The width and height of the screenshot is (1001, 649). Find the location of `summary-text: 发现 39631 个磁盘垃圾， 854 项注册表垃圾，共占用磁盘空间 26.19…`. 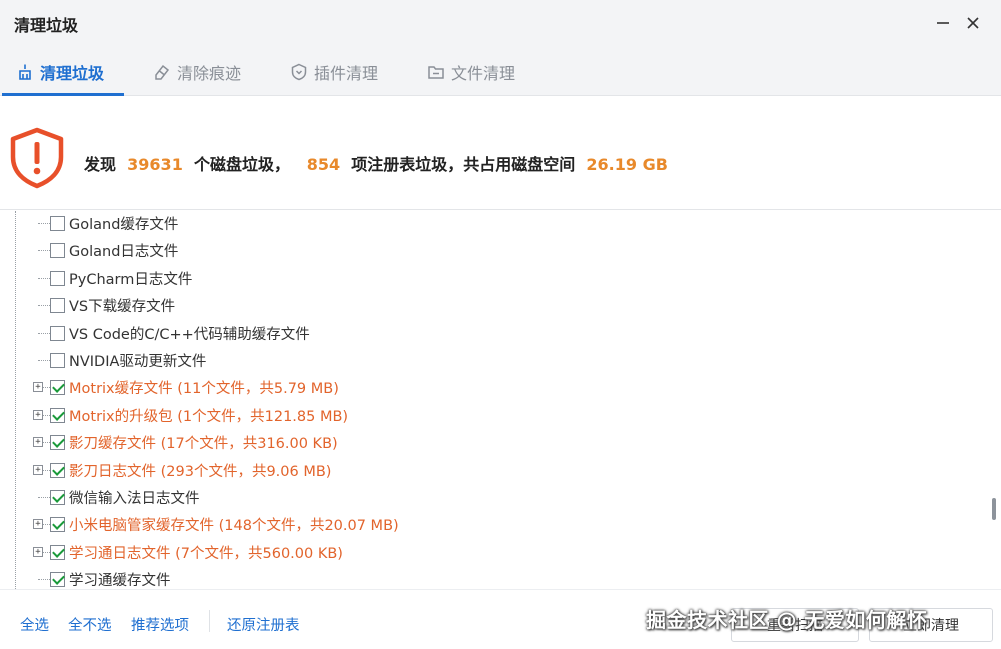

summary-text: 发现 39631 个磁盘垃圾， 854 项注册表垃圾，共占用磁盘空间 26.19… is located at coordinates (376, 163).